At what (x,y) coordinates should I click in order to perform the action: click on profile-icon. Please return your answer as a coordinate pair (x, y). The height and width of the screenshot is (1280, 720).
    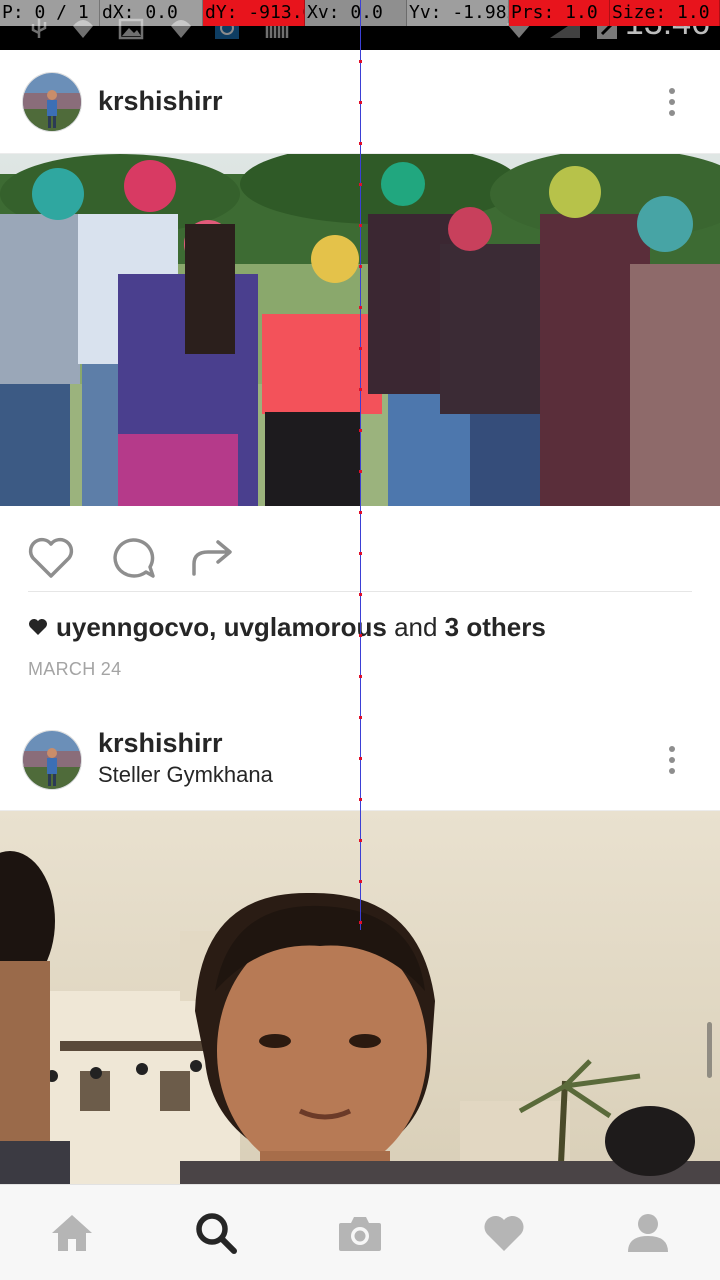
    Looking at the image, I should click on (648, 1233).